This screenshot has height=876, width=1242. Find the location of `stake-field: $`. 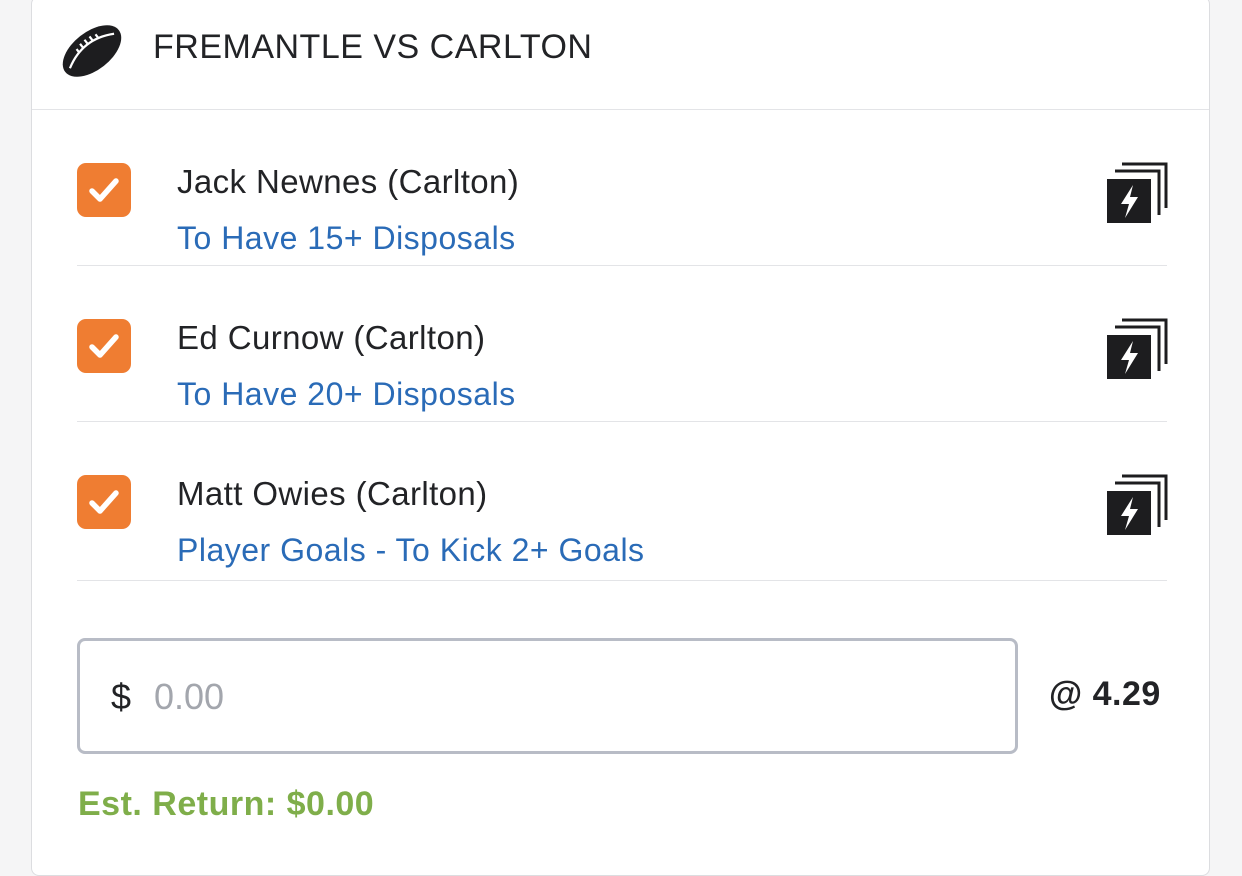

stake-field: $ is located at coordinates (547, 696).